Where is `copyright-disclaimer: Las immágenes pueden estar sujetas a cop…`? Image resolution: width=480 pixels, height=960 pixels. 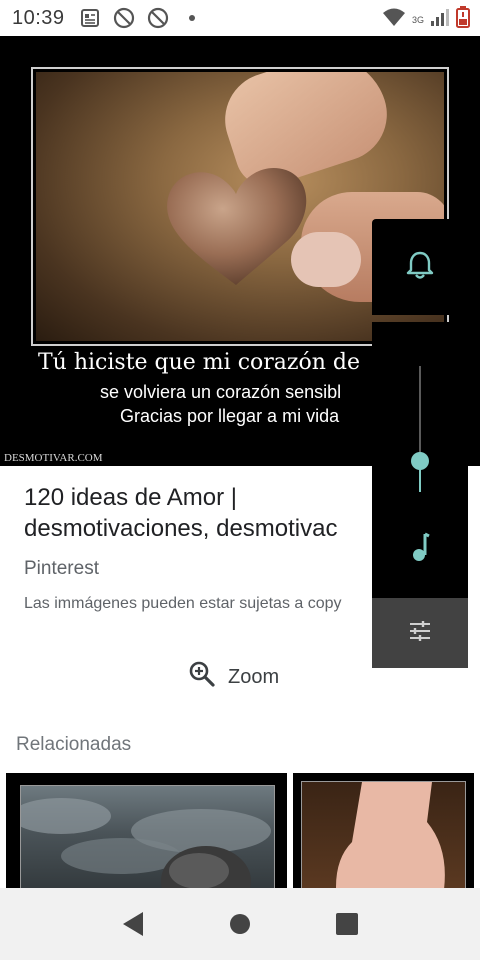
copyright-disclaimer: Las immágenes pueden estar sujetas a cop… is located at coordinates (183, 603).